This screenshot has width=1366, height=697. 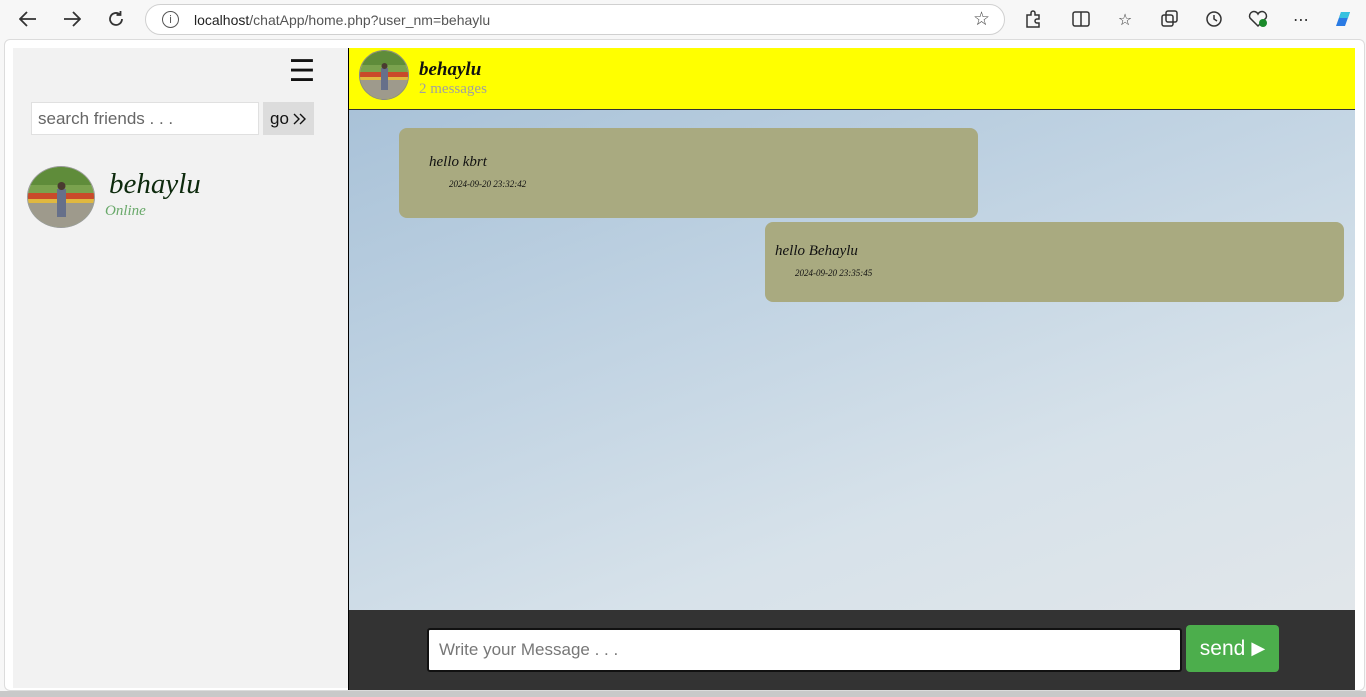 I want to click on message-bubble-sent: hello Behaylu 2024-09-20 23:35:45, so click(x=1054, y=262).